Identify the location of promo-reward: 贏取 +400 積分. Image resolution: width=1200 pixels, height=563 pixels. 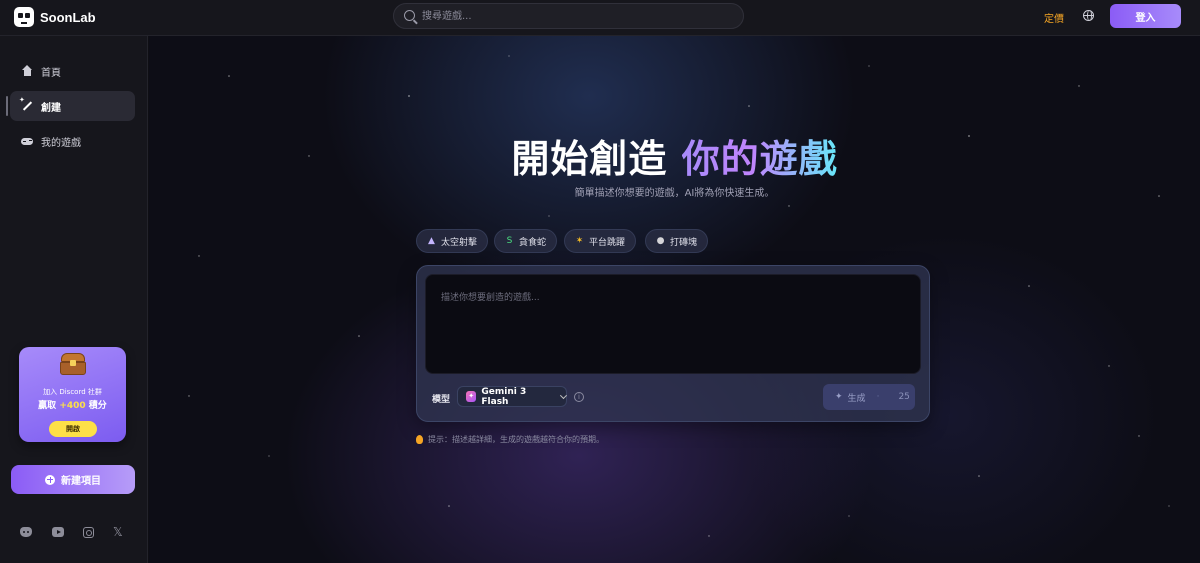
(72, 404).